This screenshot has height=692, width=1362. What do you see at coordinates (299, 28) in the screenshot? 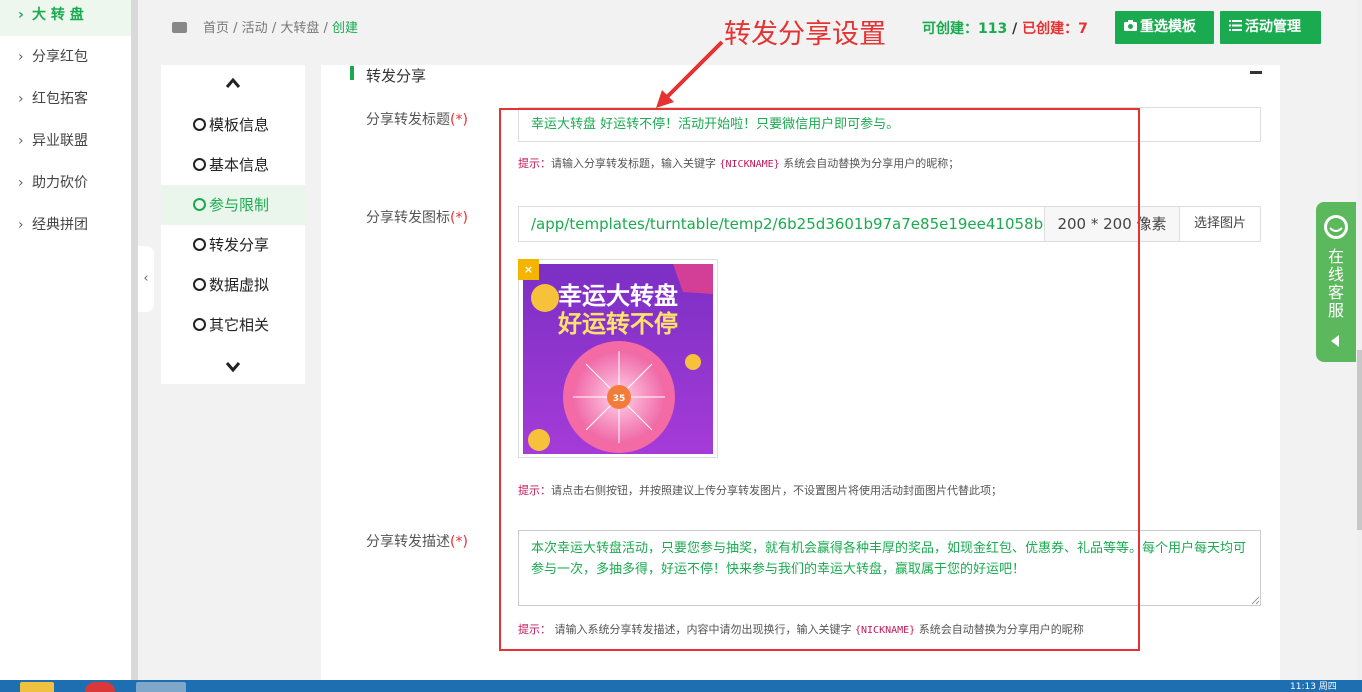
I see `breadcrumb-turntable: 大转盘` at bounding box center [299, 28].